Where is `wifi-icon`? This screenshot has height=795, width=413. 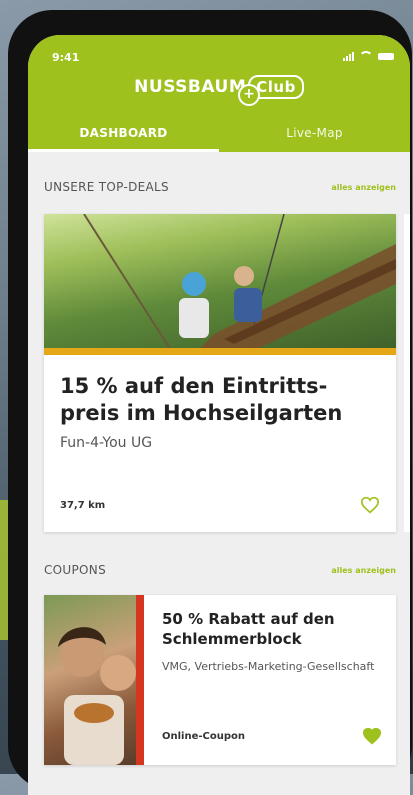
wifi-icon is located at coordinates (366, 56).